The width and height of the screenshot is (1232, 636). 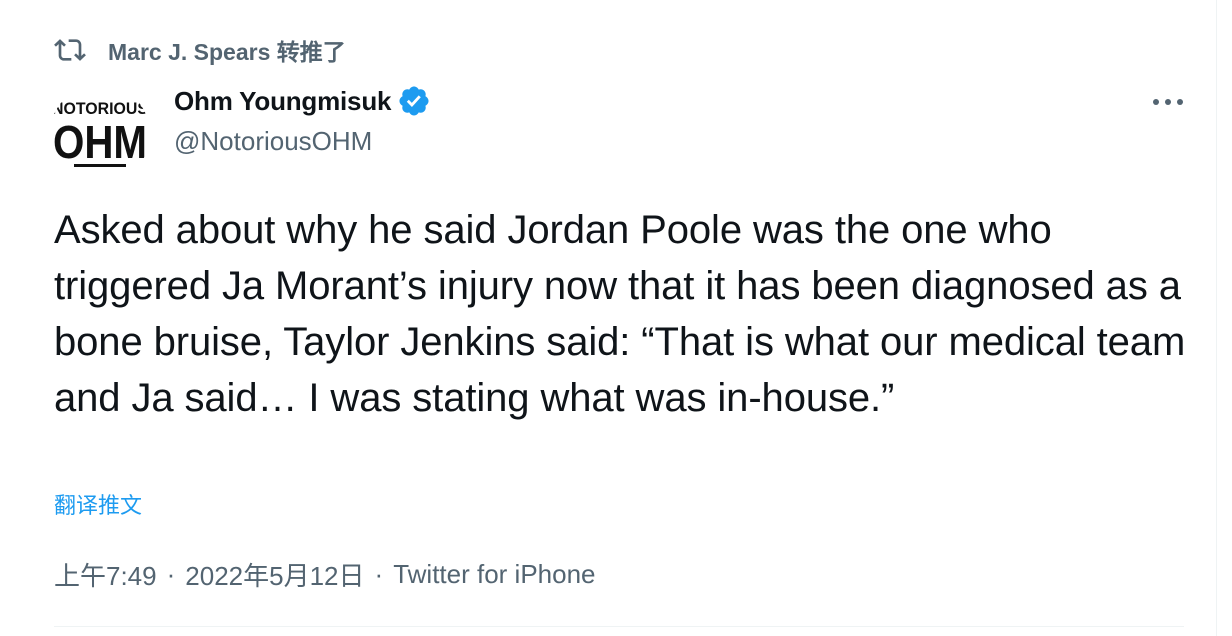 I want to click on author-handle: @NotoriousOHM, so click(x=302, y=141).